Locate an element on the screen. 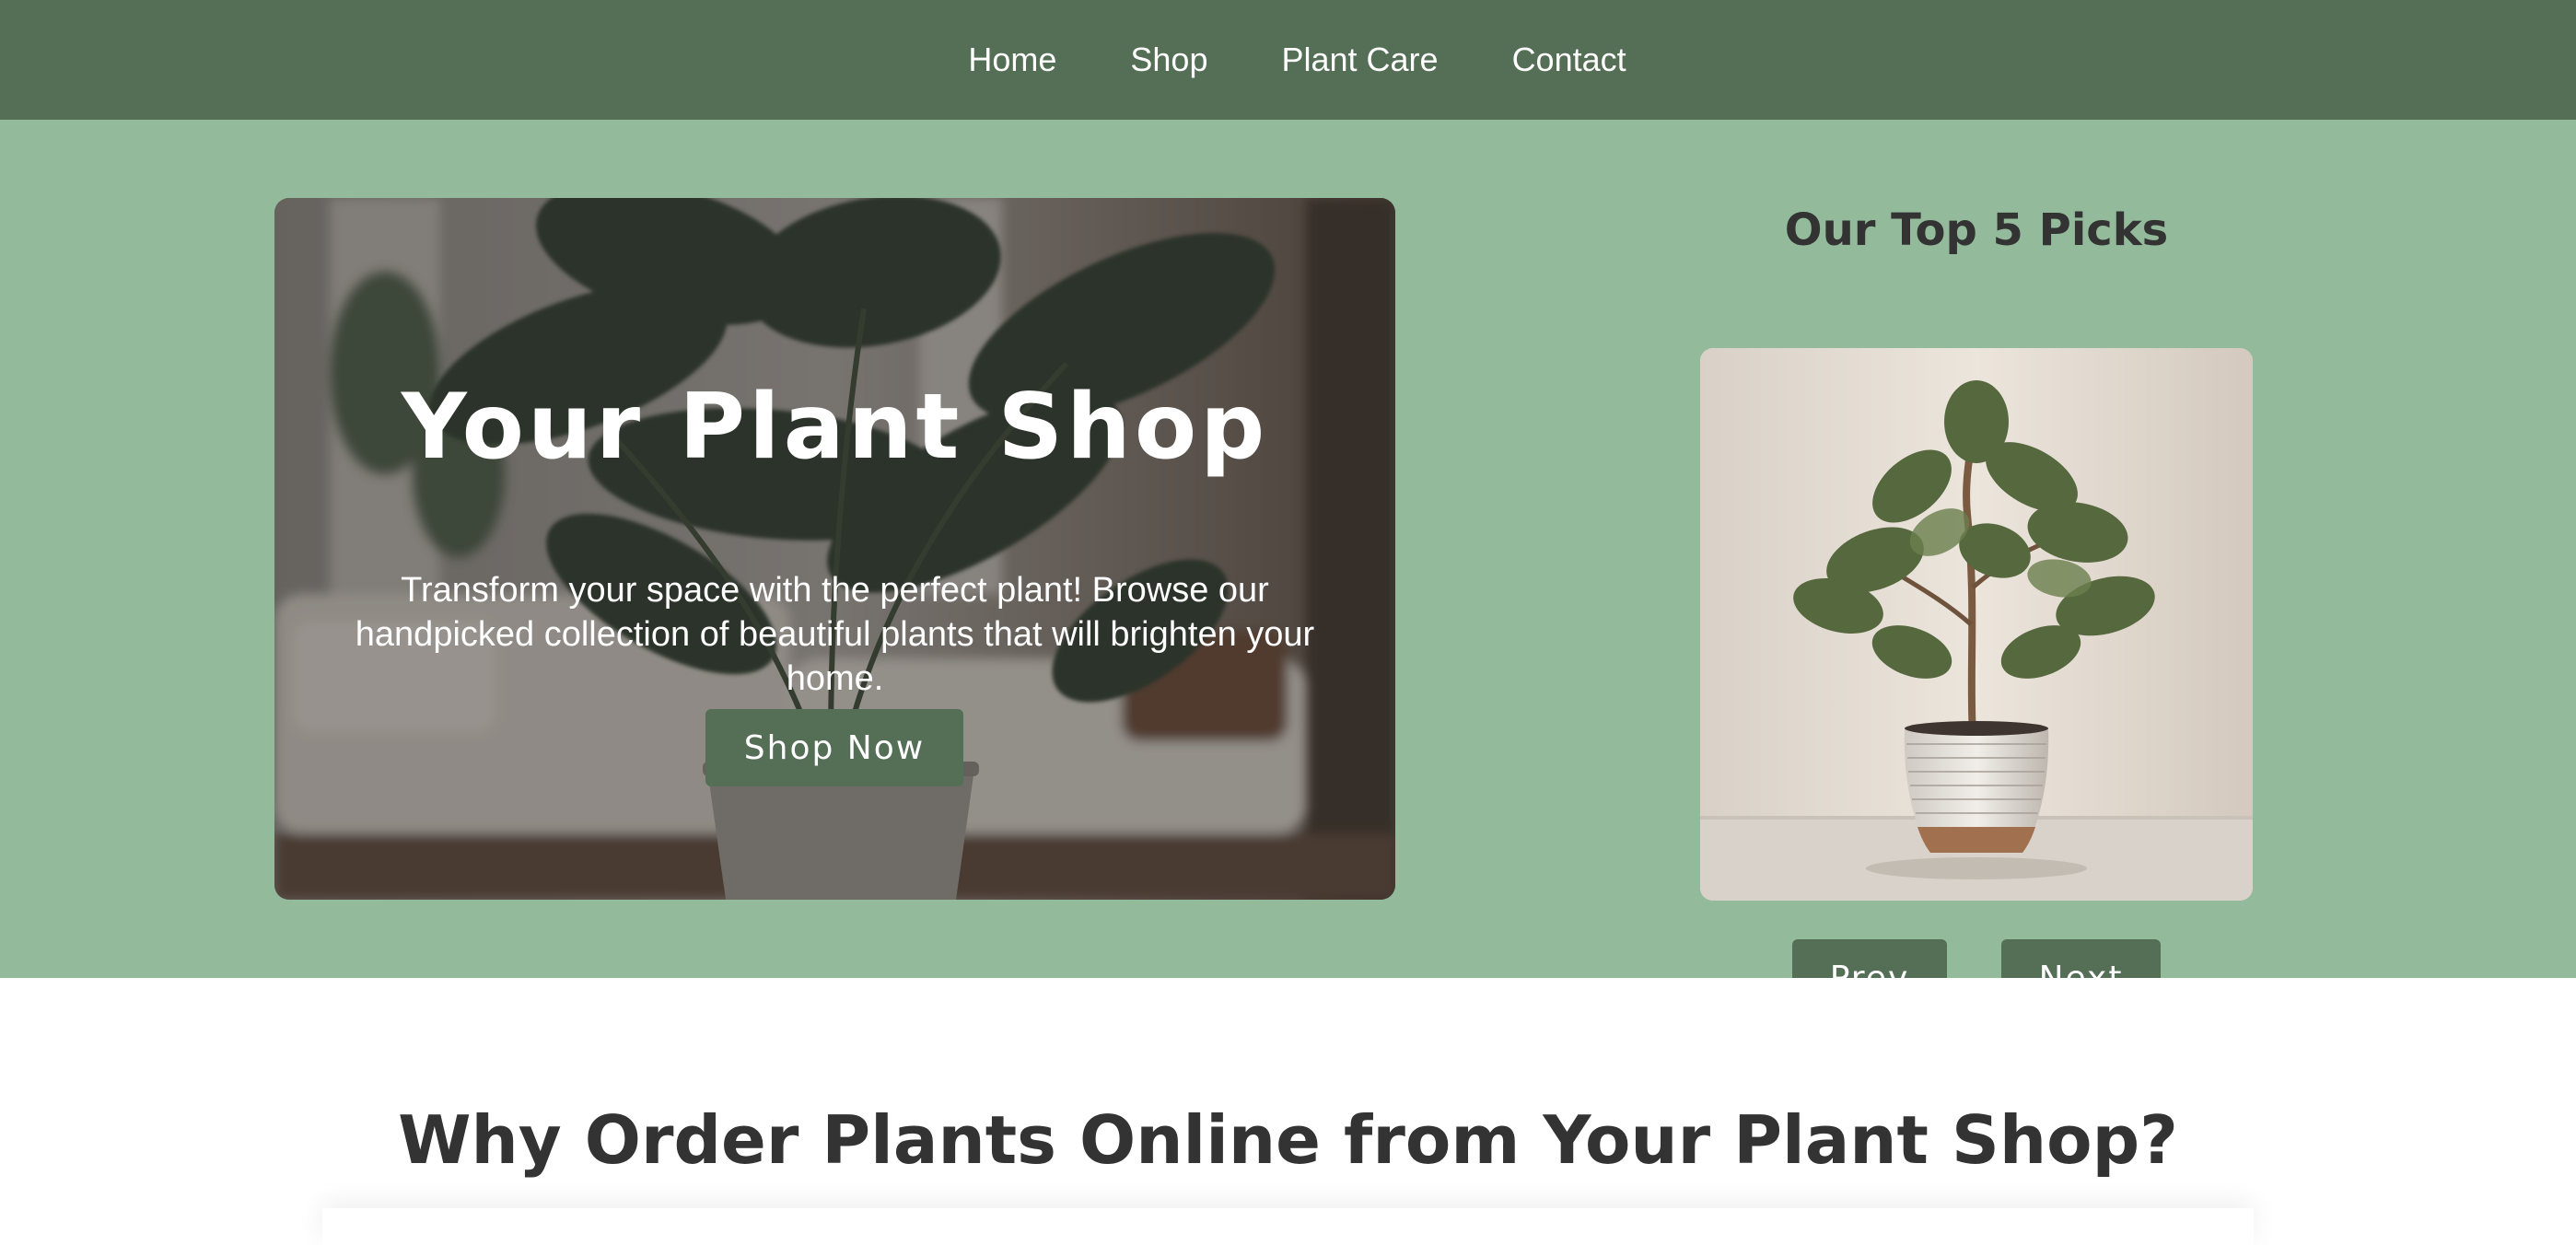  fiddle-leaf-fig-image is located at coordinates (1977, 624).